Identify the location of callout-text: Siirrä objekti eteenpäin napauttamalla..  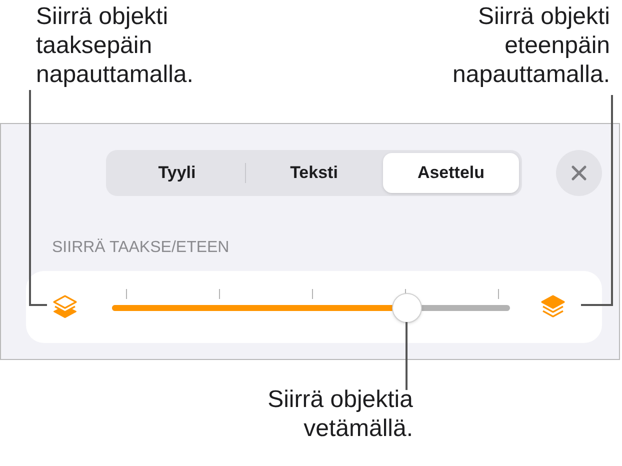
(531, 46).